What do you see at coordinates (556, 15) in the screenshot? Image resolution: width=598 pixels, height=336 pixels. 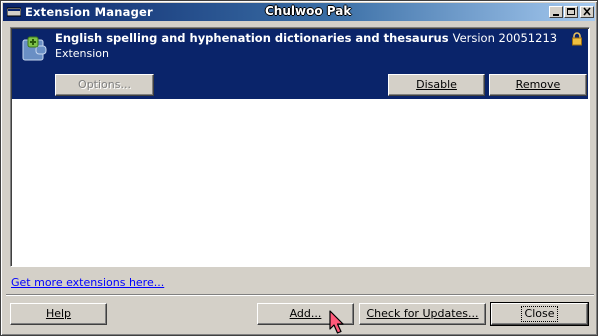 I see `minimize-icon` at bounding box center [556, 15].